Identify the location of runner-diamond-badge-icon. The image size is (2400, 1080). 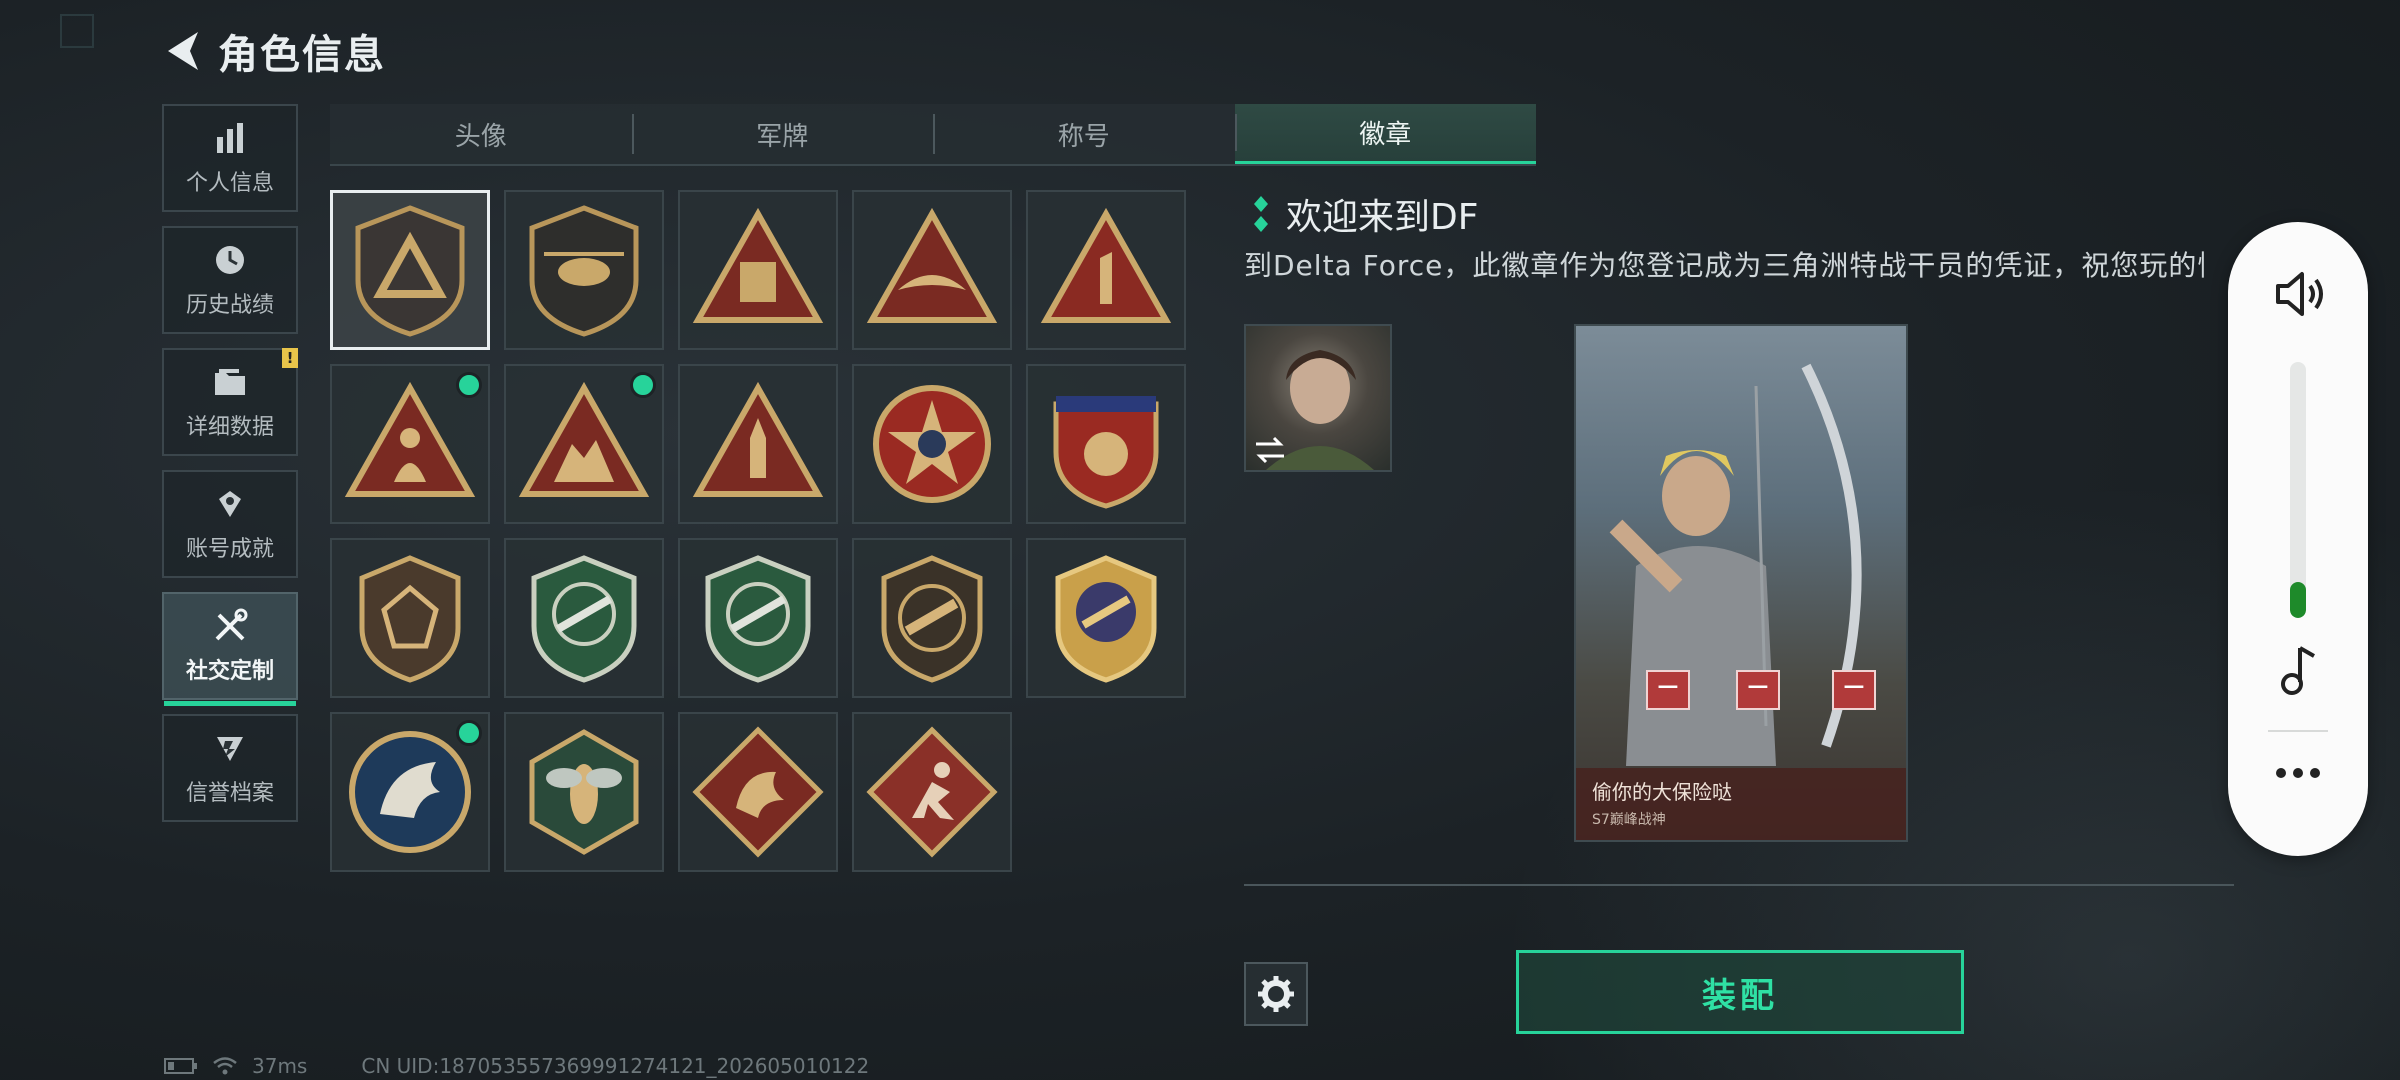
(932, 792).